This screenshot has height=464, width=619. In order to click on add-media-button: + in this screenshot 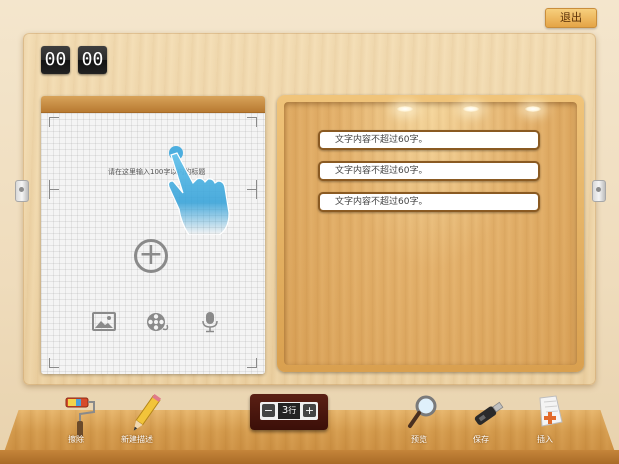, I will do `click(151, 256)`.